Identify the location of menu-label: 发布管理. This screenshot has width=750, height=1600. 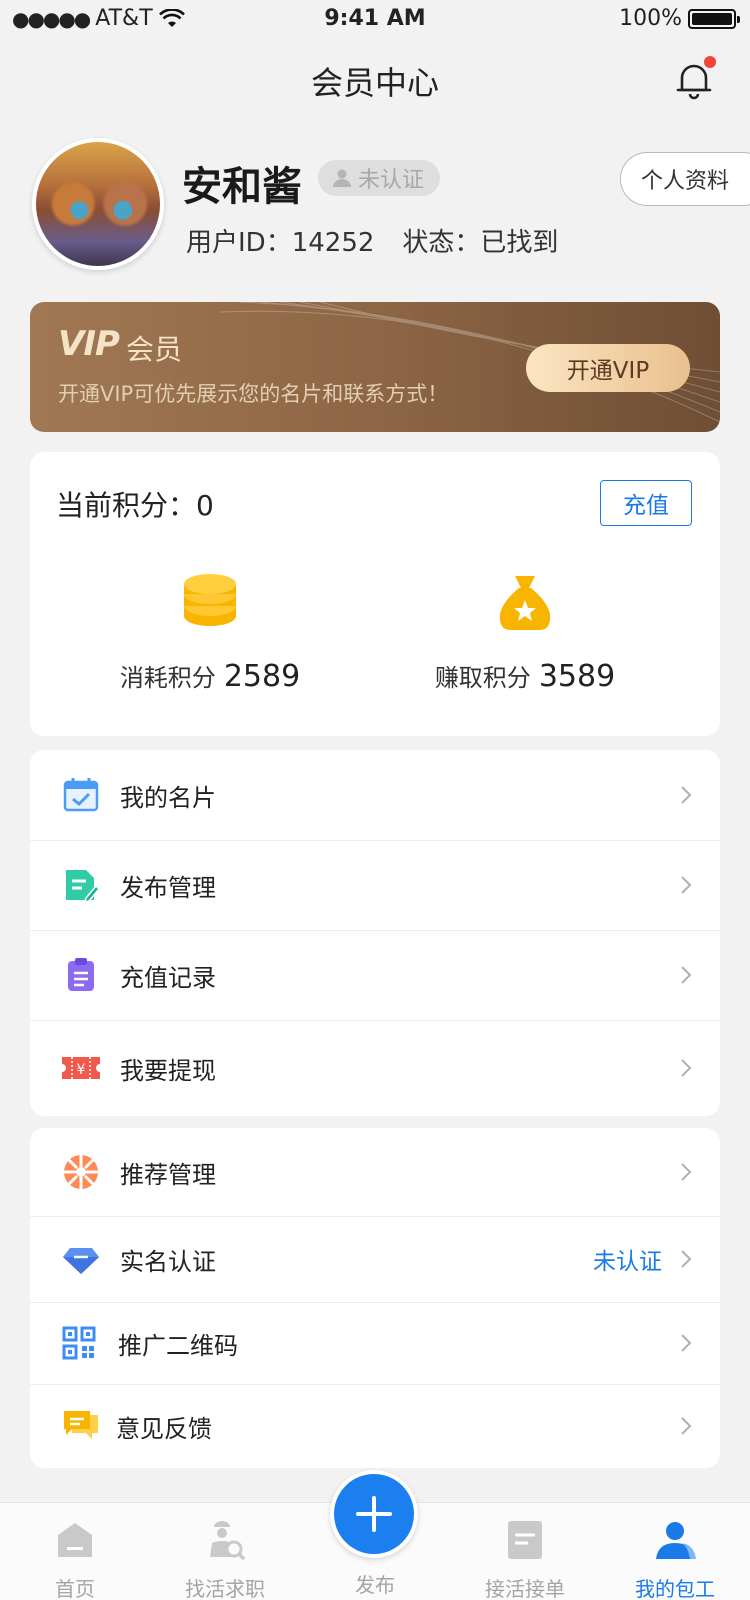
(168, 887).